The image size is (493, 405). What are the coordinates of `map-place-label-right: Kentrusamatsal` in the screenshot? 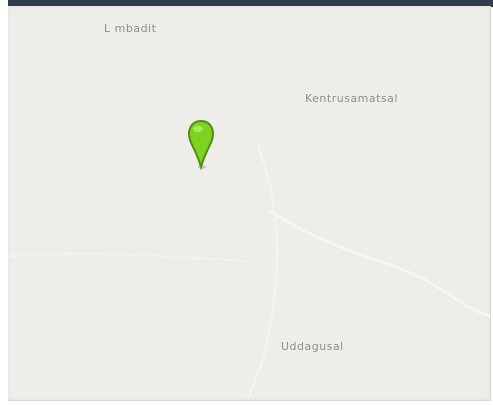 It's located at (351, 98).